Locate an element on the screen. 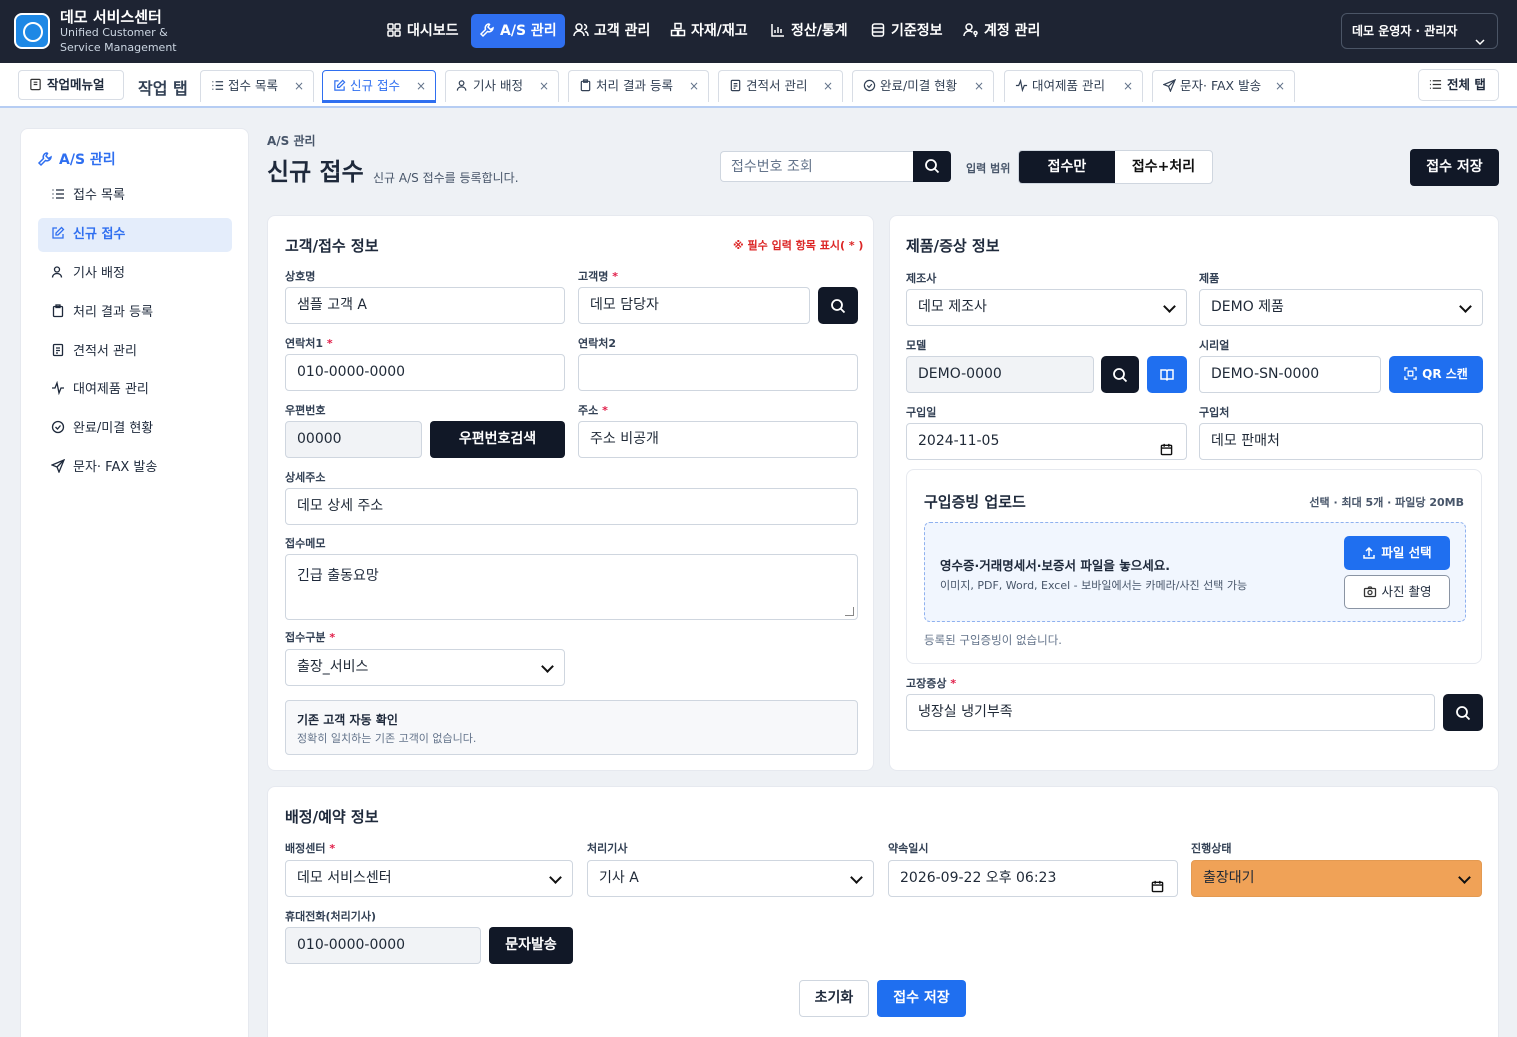 This screenshot has height=1037, width=1517. user-menu: 데모 운영자 · 관리자 is located at coordinates (1419, 31).